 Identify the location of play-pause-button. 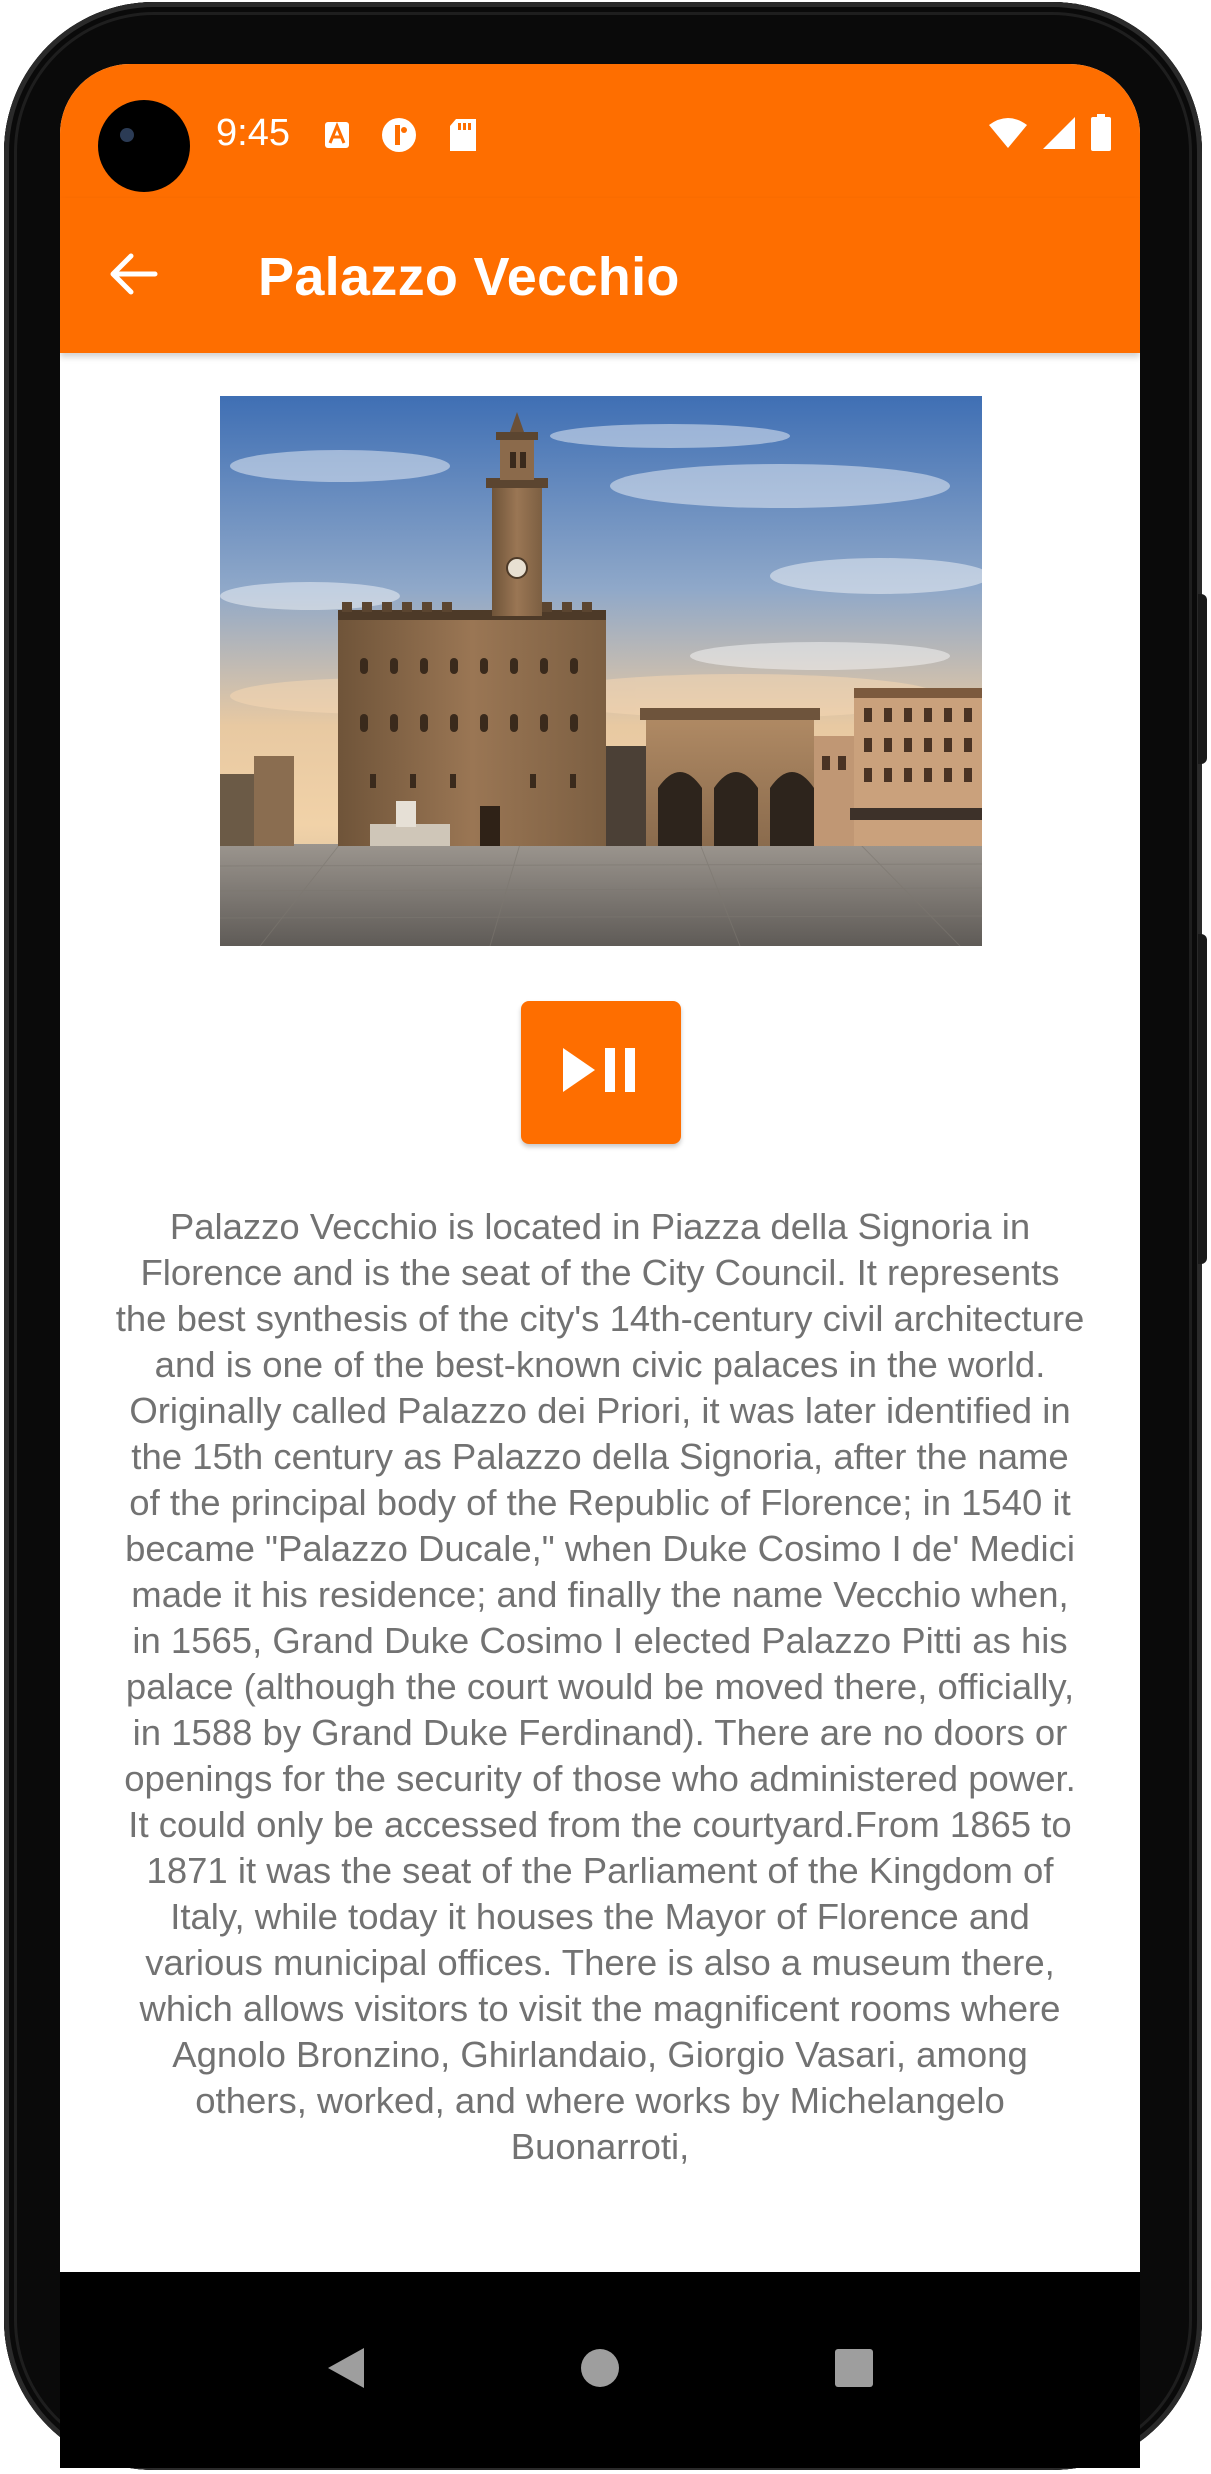
(601, 1072).